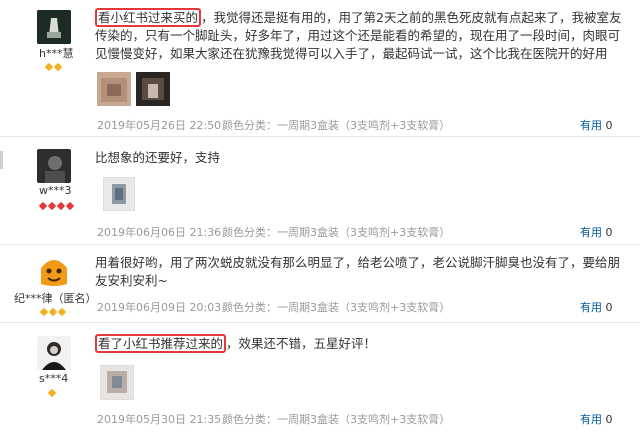 The image size is (640, 432). What do you see at coordinates (159, 419) in the screenshot?
I see `review-date: 2019年05月30日 21:35` at bounding box center [159, 419].